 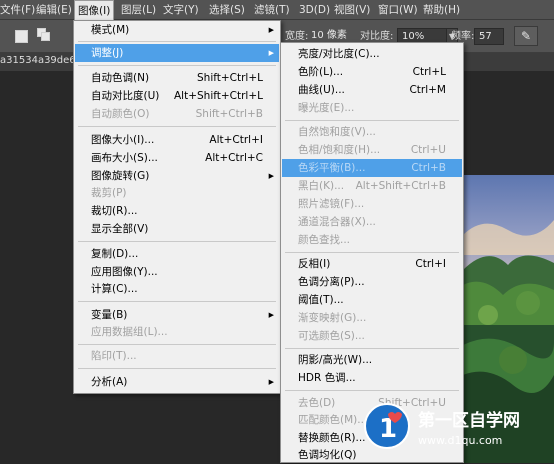 I want to click on menu-item-image-rotation: 图像旋转(G) ▶, so click(x=177, y=176).